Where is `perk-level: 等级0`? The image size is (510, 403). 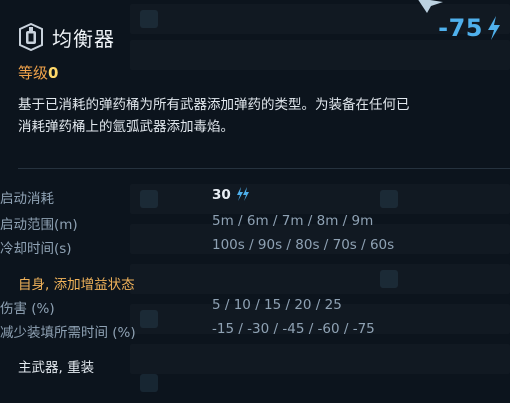
perk-level: 等级0 is located at coordinates (38, 72).